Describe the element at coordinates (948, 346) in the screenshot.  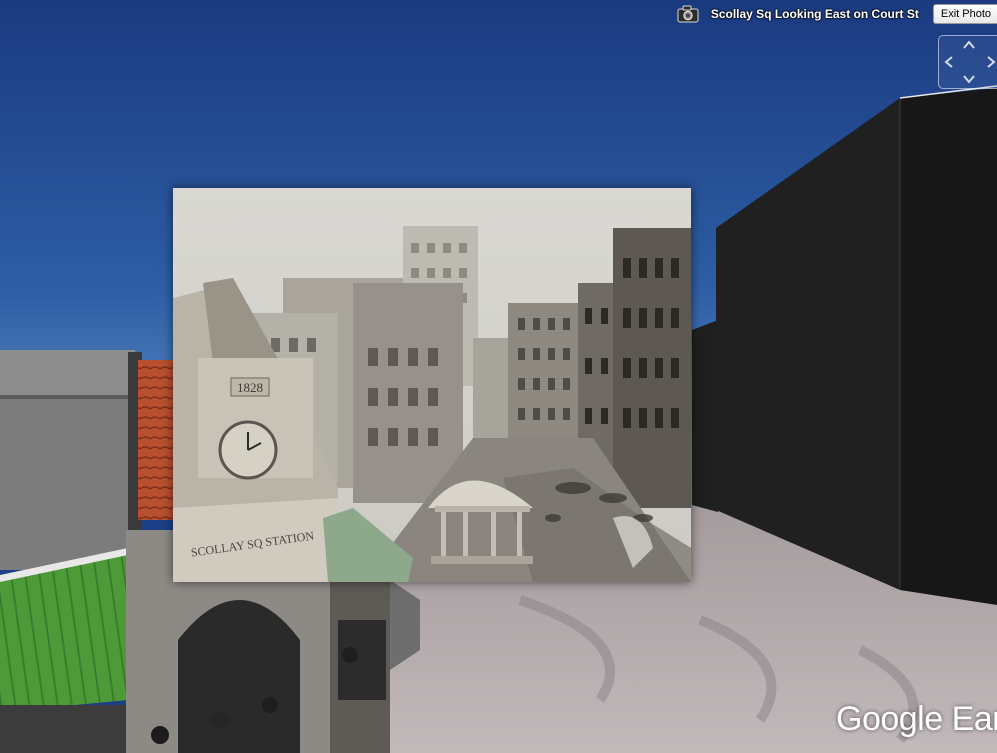
I see `dark-building-front` at that location.